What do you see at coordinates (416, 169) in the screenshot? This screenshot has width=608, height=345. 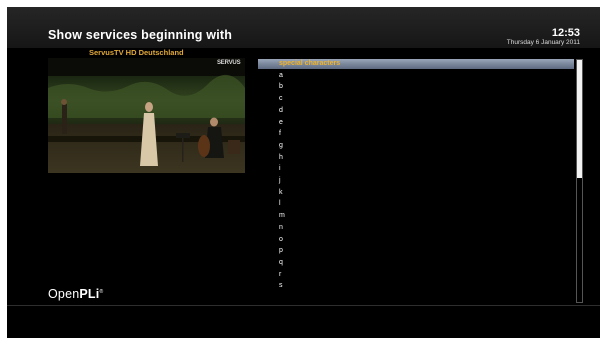 I see `list-item: i` at bounding box center [416, 169].